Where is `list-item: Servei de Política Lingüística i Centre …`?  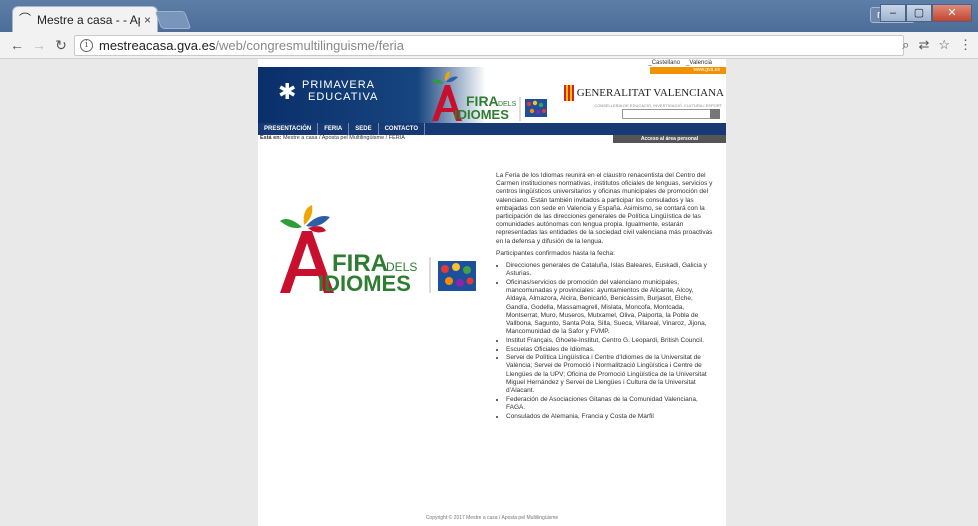 list-item: Servei de Política Lingüística i Centre … is located at coordinates (610, 374).